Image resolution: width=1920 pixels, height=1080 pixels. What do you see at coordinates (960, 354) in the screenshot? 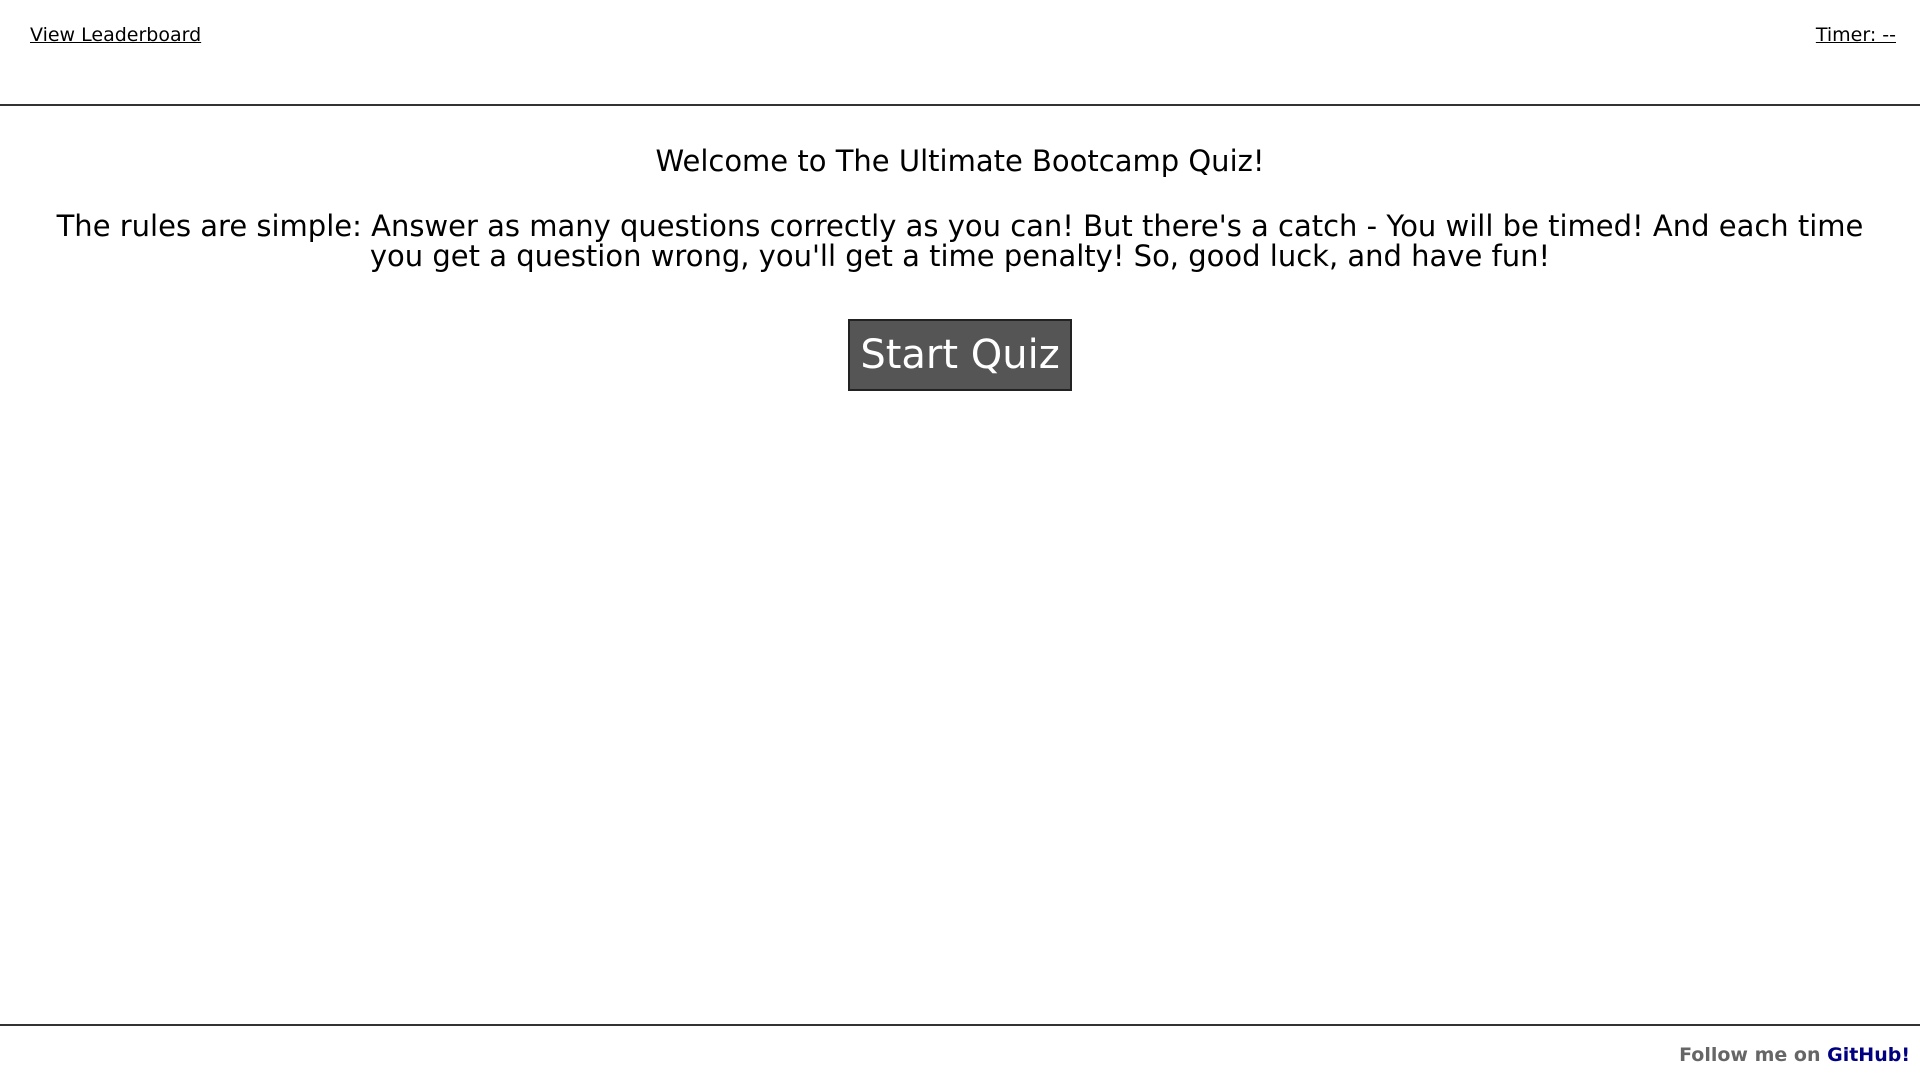
I see `start-quiz-button: Start Quiz` at bounding box center [960, 354].